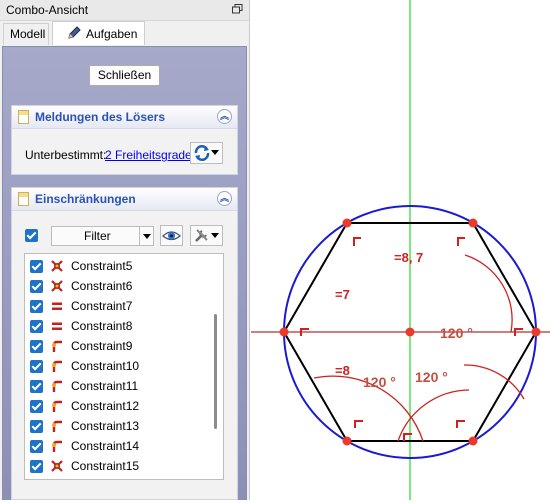  I want to click on refresh-icon, so click(202, 153).